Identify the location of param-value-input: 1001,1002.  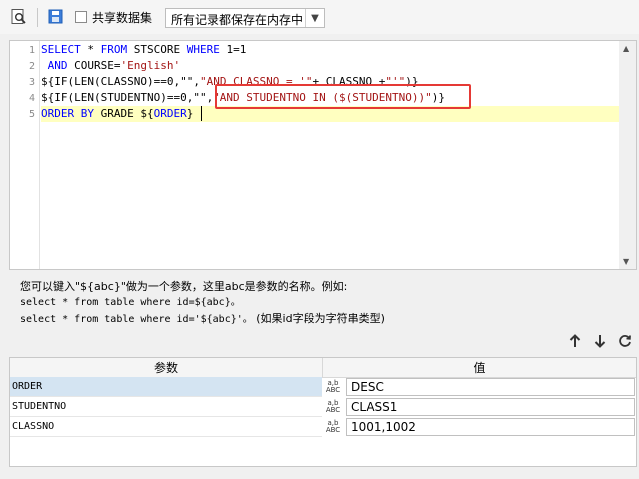
(490, 427).